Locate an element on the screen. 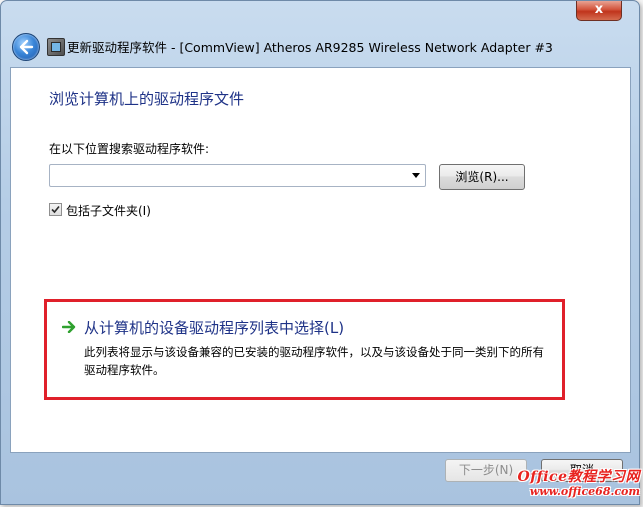 The image size is (643, 507). watermark: Office教程学习网 www.office68.com is located at coordinates (569, 484).